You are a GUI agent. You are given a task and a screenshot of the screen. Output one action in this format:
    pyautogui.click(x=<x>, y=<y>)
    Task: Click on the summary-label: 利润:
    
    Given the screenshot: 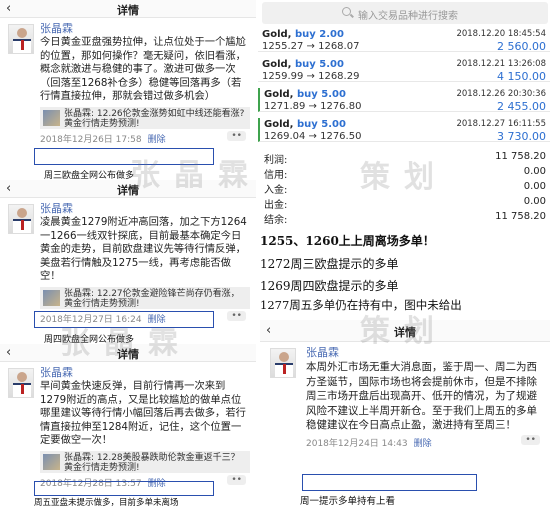 What is the action you would take?
    pyautogui.click(x=276, y=160)
    